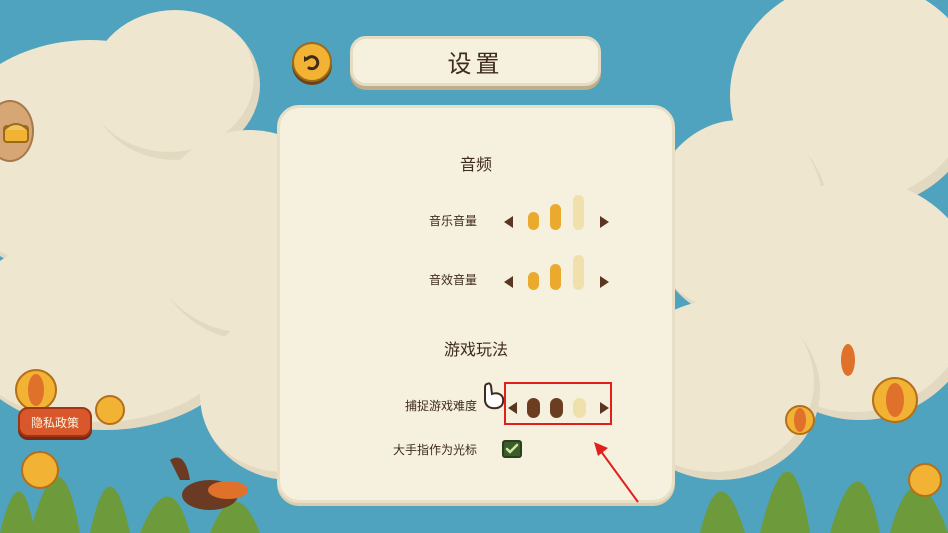 This screenshot has width=948, height=533. What do you see at coordinates (434, 450) in the screenshot?
I see `big-finger-cursor-label: 大手指作为光标` at bounding box center [434, 450].